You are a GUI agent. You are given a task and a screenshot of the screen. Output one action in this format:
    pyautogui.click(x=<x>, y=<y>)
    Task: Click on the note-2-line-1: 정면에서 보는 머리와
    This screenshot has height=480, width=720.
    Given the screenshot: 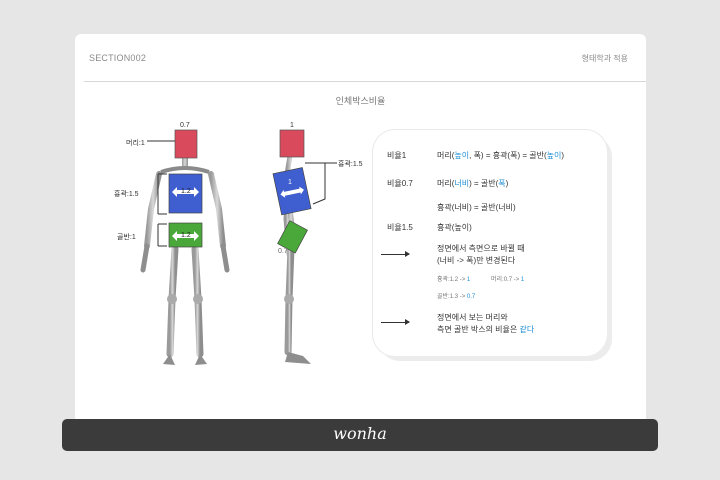 What is the action you would take?
    pyautogui.click(x=472, y=317)
    